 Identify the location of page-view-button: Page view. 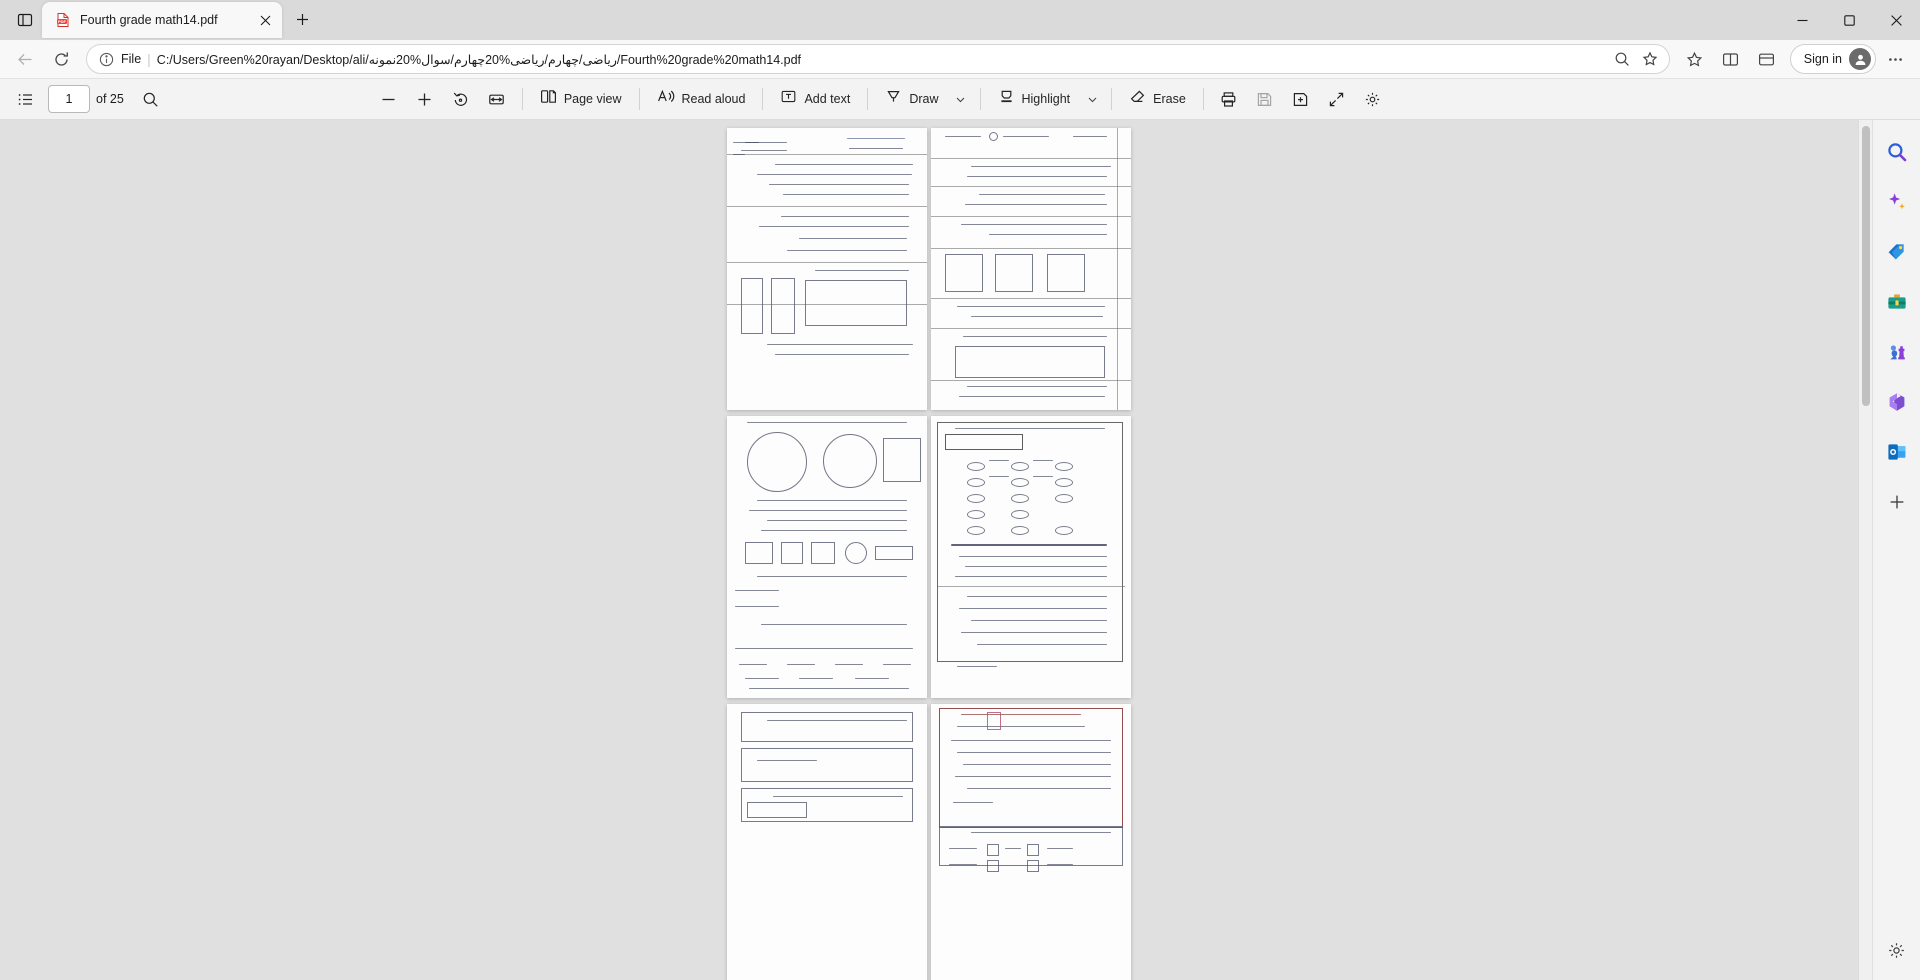
(581, 99).